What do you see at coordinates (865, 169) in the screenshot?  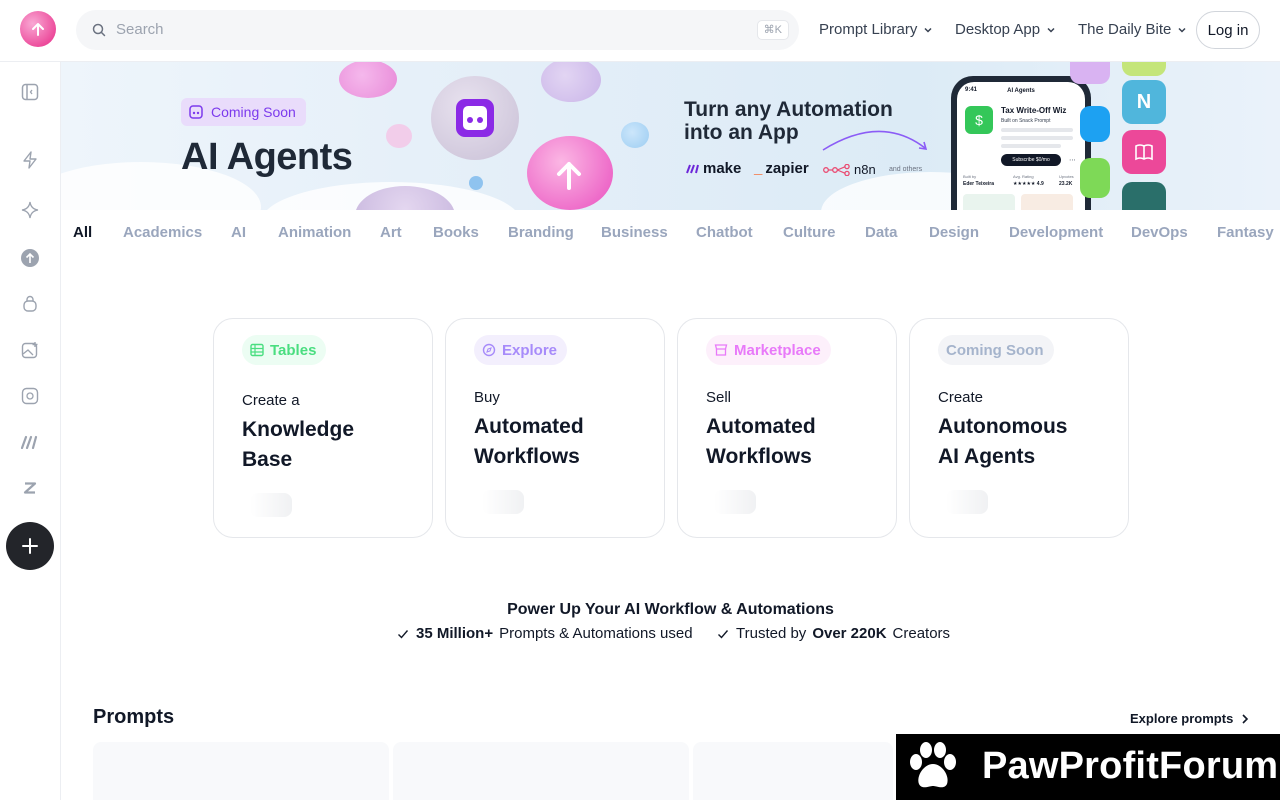 I see `brand-label: n8n` at bounding box center [865, 169].